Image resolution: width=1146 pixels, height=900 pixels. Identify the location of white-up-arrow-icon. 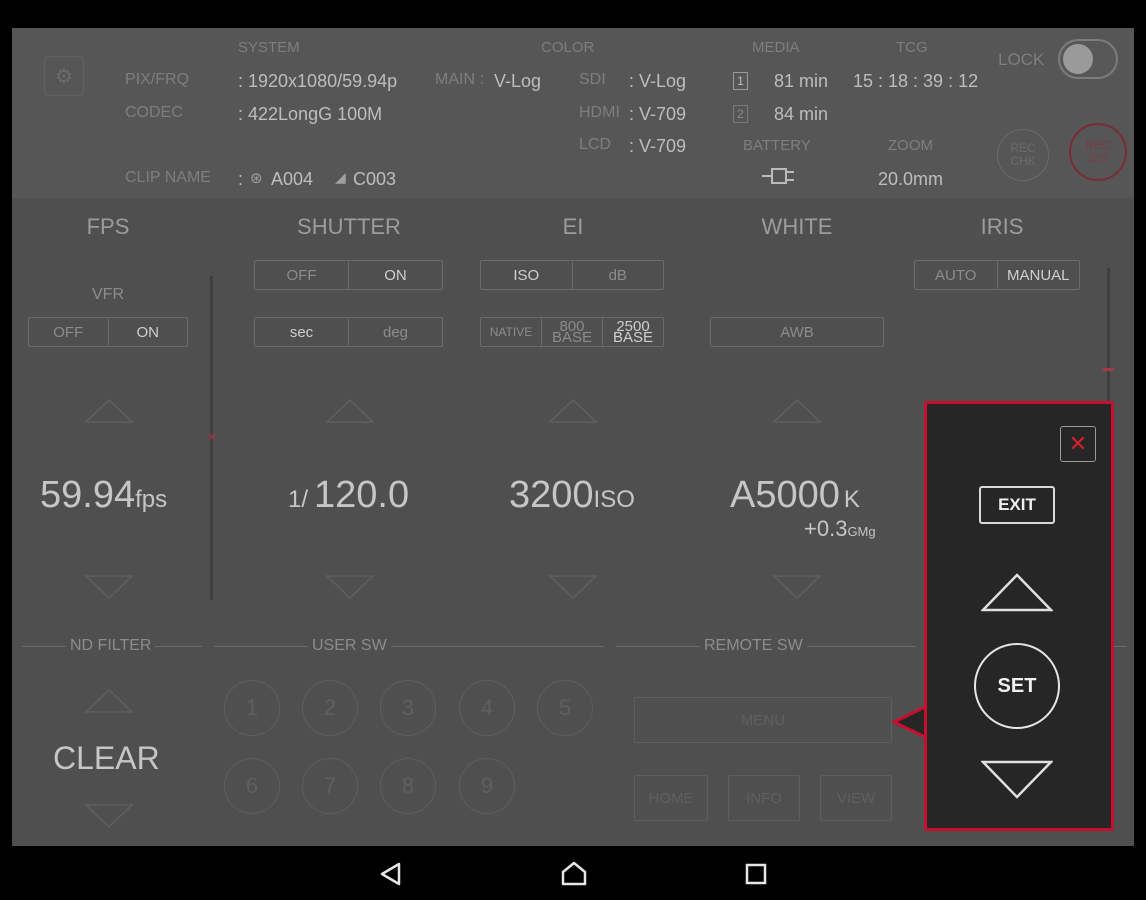
(797, 413).